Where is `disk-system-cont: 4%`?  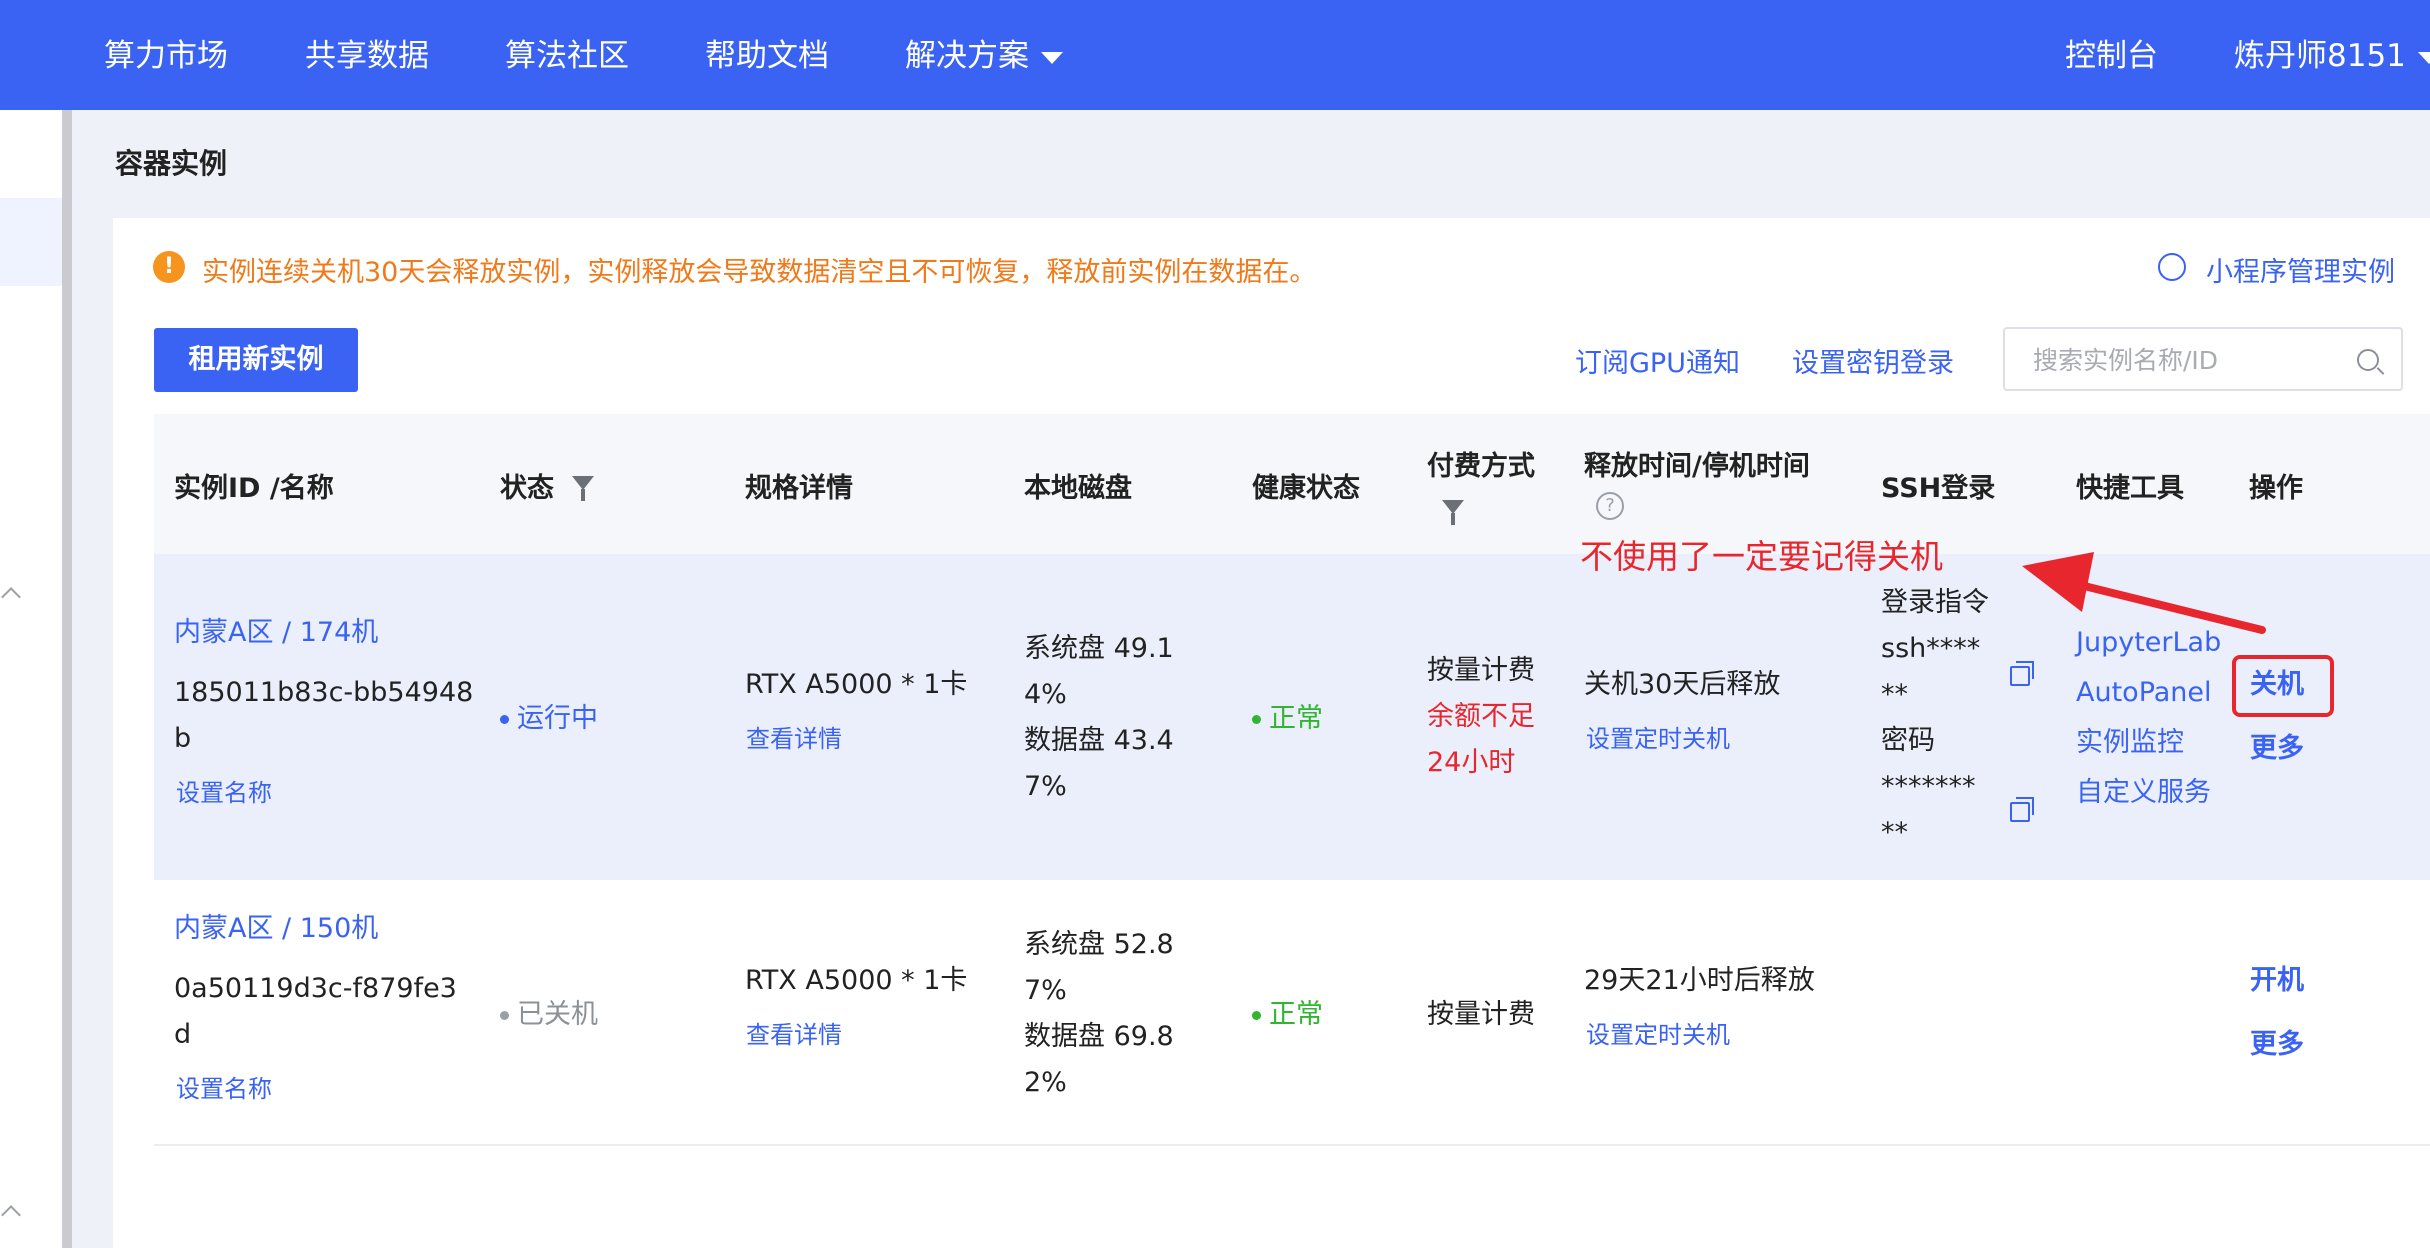
disk-system-cont: 4% is located at coordinates (1045, 694).